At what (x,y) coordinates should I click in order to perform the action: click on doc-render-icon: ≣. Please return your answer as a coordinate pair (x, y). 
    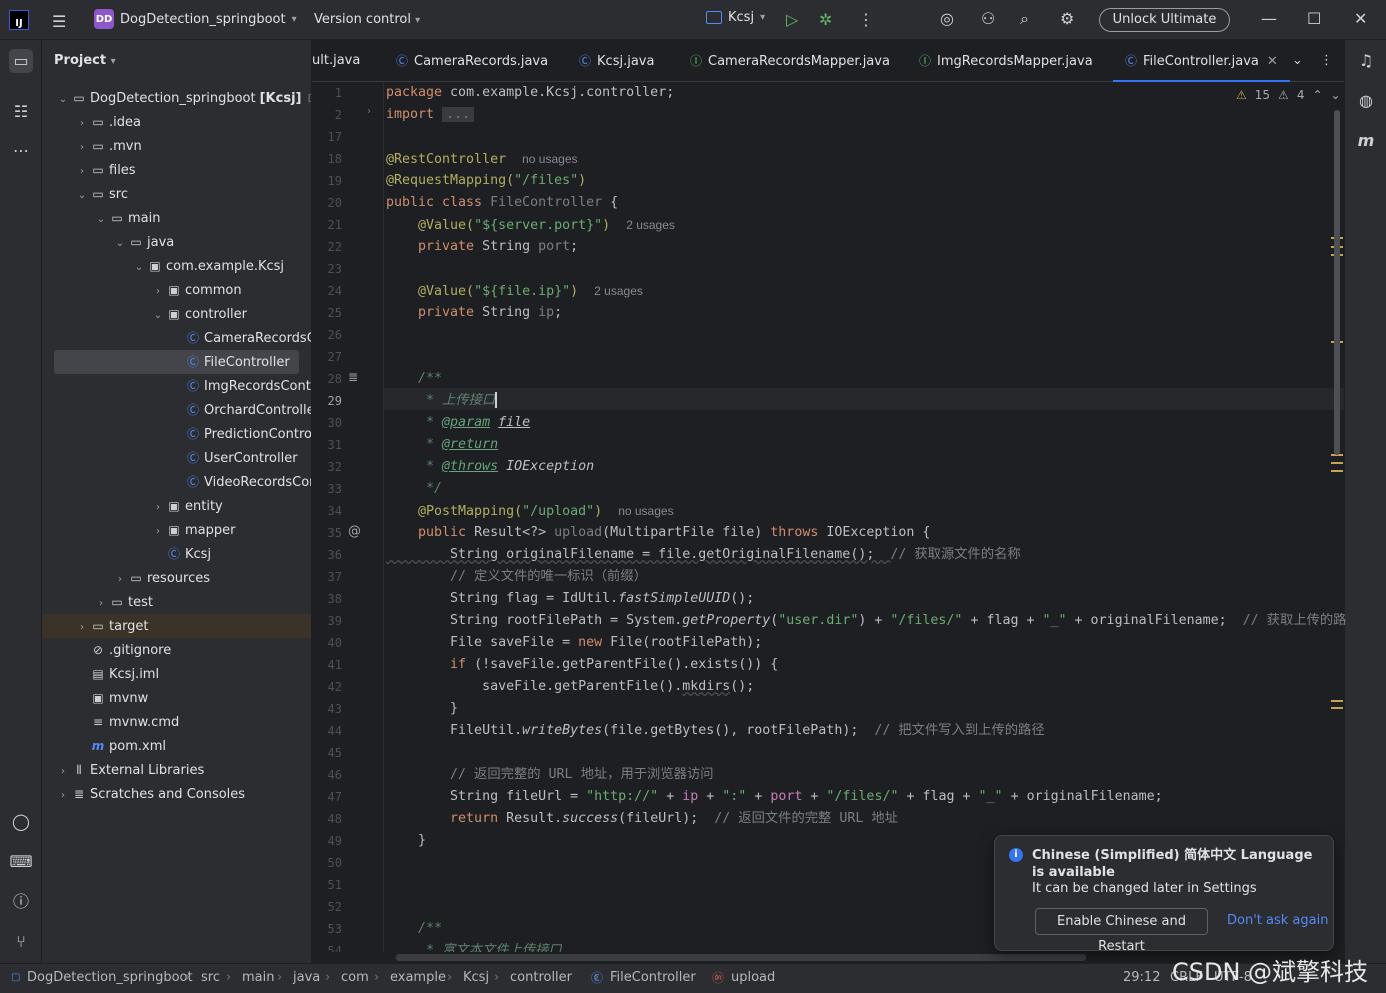
    Looking at the image, I should click on (353, 377).